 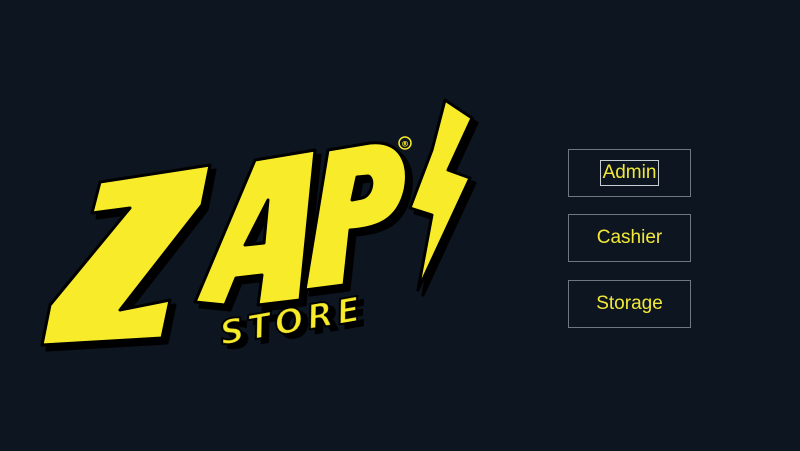 I want to click on logo-letter-a, so click(x=255, y=227).